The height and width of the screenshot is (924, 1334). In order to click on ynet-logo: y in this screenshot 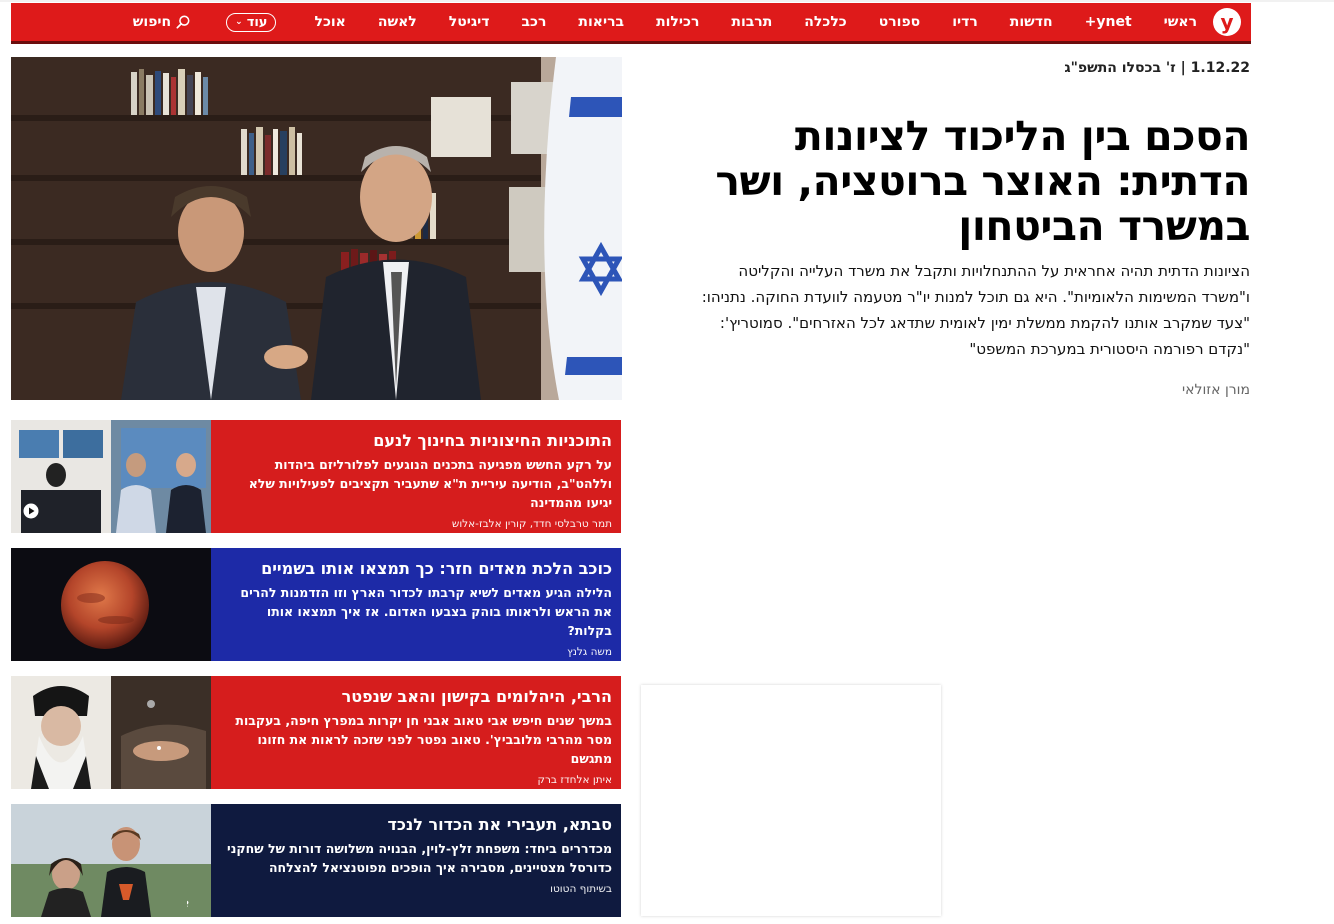, I will do `click(1227, 22)`.